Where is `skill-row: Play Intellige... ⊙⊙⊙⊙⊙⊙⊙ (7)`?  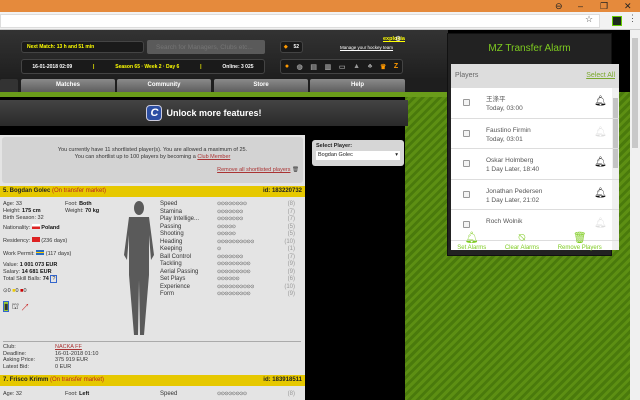
skill-row: Play Intellige... ⊙⊙⊙⊙⊙⊙⊙ (7) is located at coordinates (227, 220).